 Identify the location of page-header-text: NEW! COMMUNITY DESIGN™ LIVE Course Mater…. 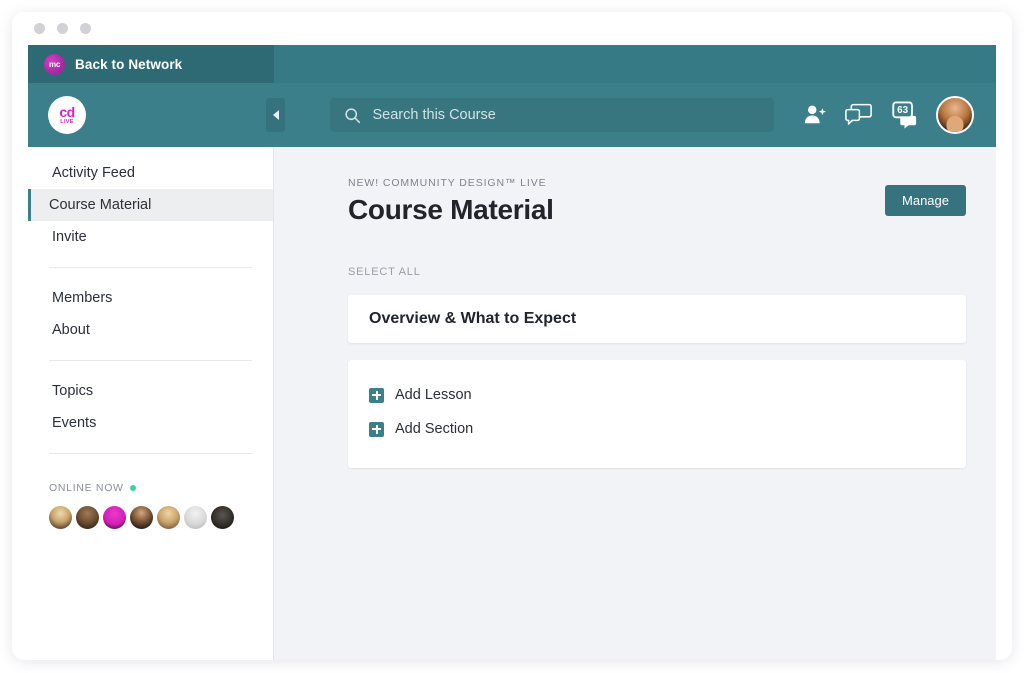
(451, 201).